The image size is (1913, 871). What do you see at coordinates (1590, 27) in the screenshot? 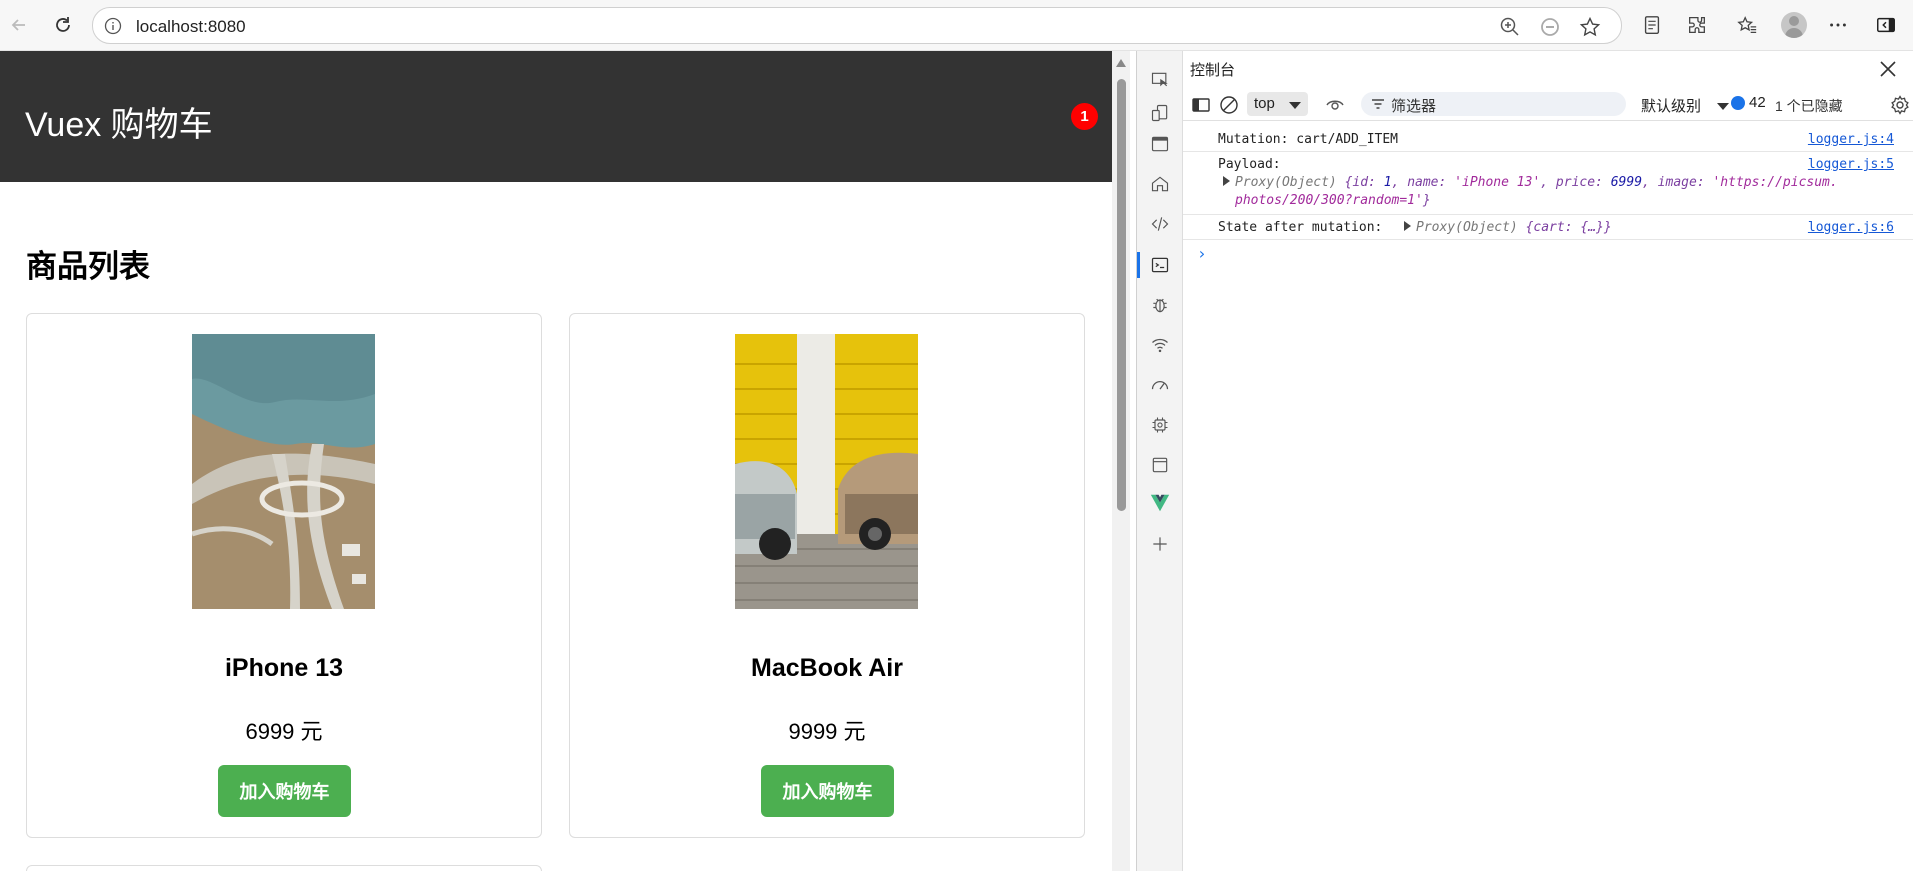
I see `favorite-star-icon` at bounding box center [1590, 27].